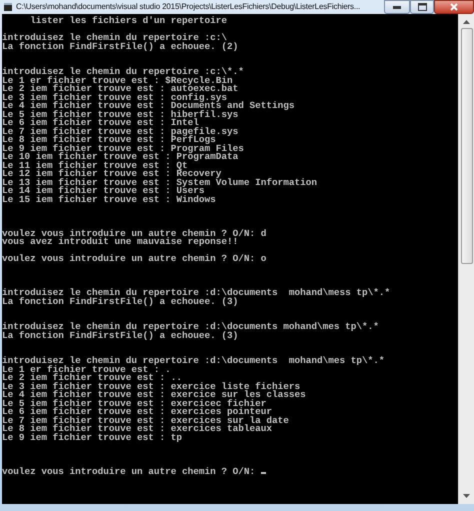 Image resolution: width=474 pixels, height=511 pixels. What do you see at coordinates (120, 46) in the screenshot?
I see `console-line: La fonction FindFirstFile() a echouee. (2)` at bounding box center [120, 46].